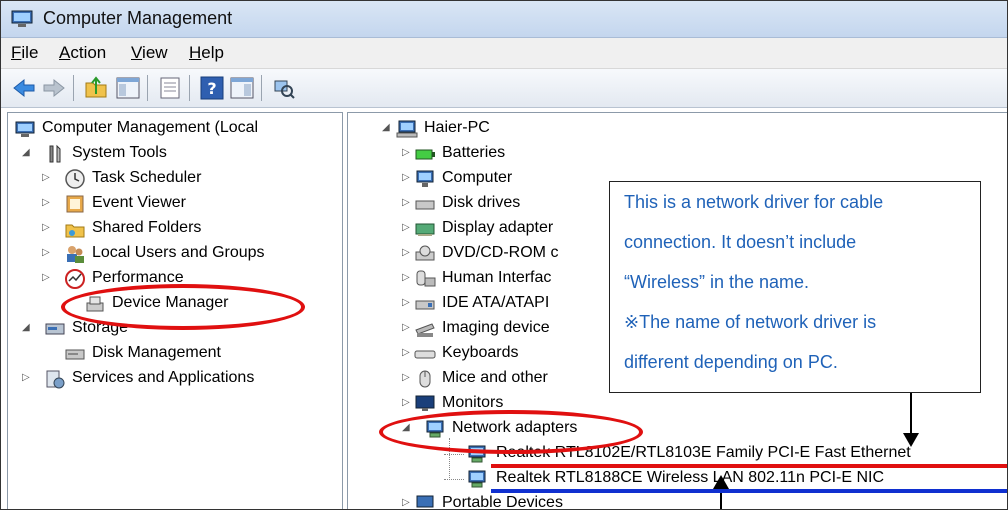 The height and width of the screenshot is (510, 1008). I want to click on annotation-arrows, so click(816, 451).